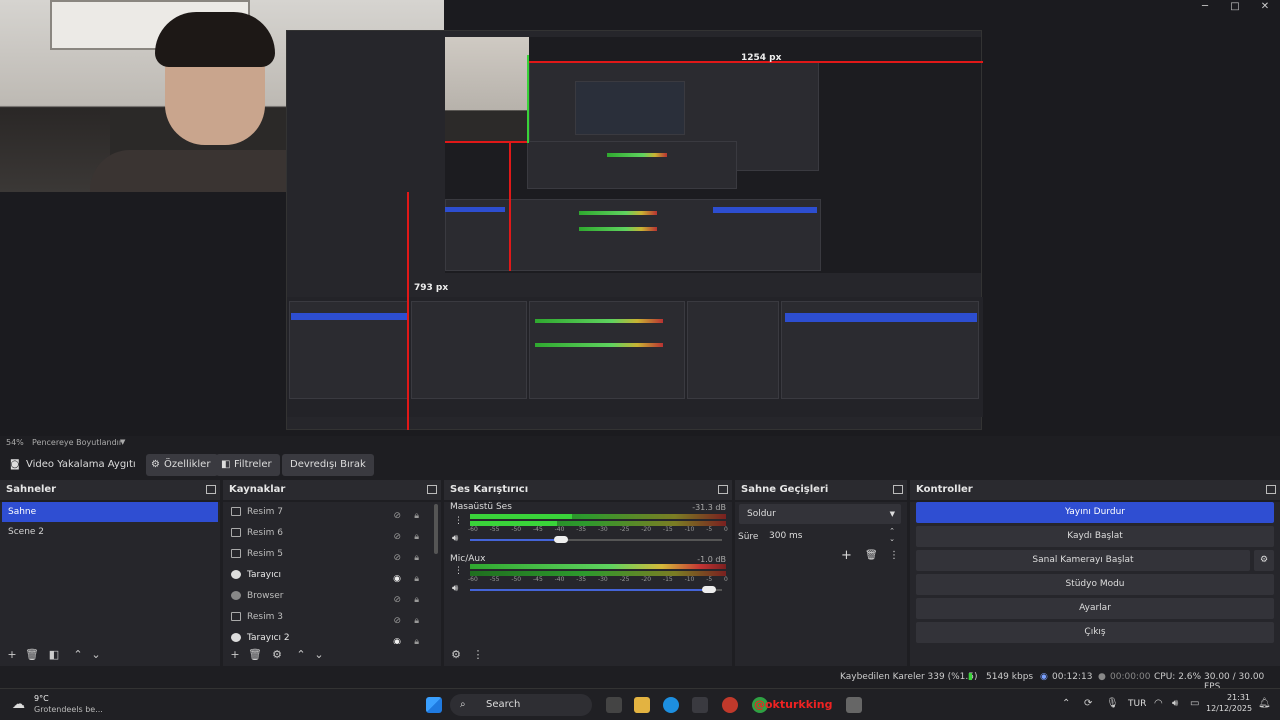 The width and height of the screenshot is (1280, 720). I want to click on notification-bell-icon: 🔔︎, so click(1264, 703).